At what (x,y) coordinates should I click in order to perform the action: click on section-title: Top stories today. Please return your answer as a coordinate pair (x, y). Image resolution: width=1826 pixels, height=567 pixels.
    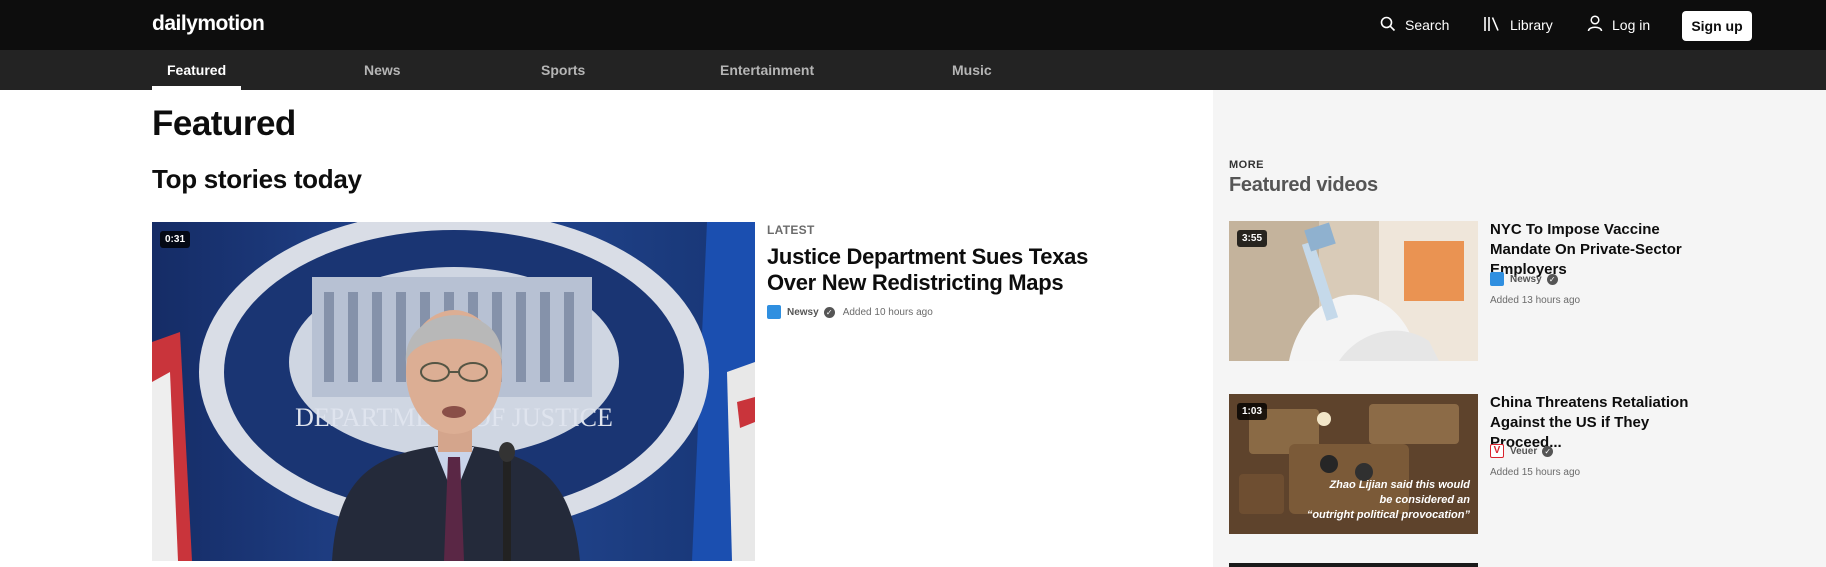
    Looking at the image, I should click on (257, 179).